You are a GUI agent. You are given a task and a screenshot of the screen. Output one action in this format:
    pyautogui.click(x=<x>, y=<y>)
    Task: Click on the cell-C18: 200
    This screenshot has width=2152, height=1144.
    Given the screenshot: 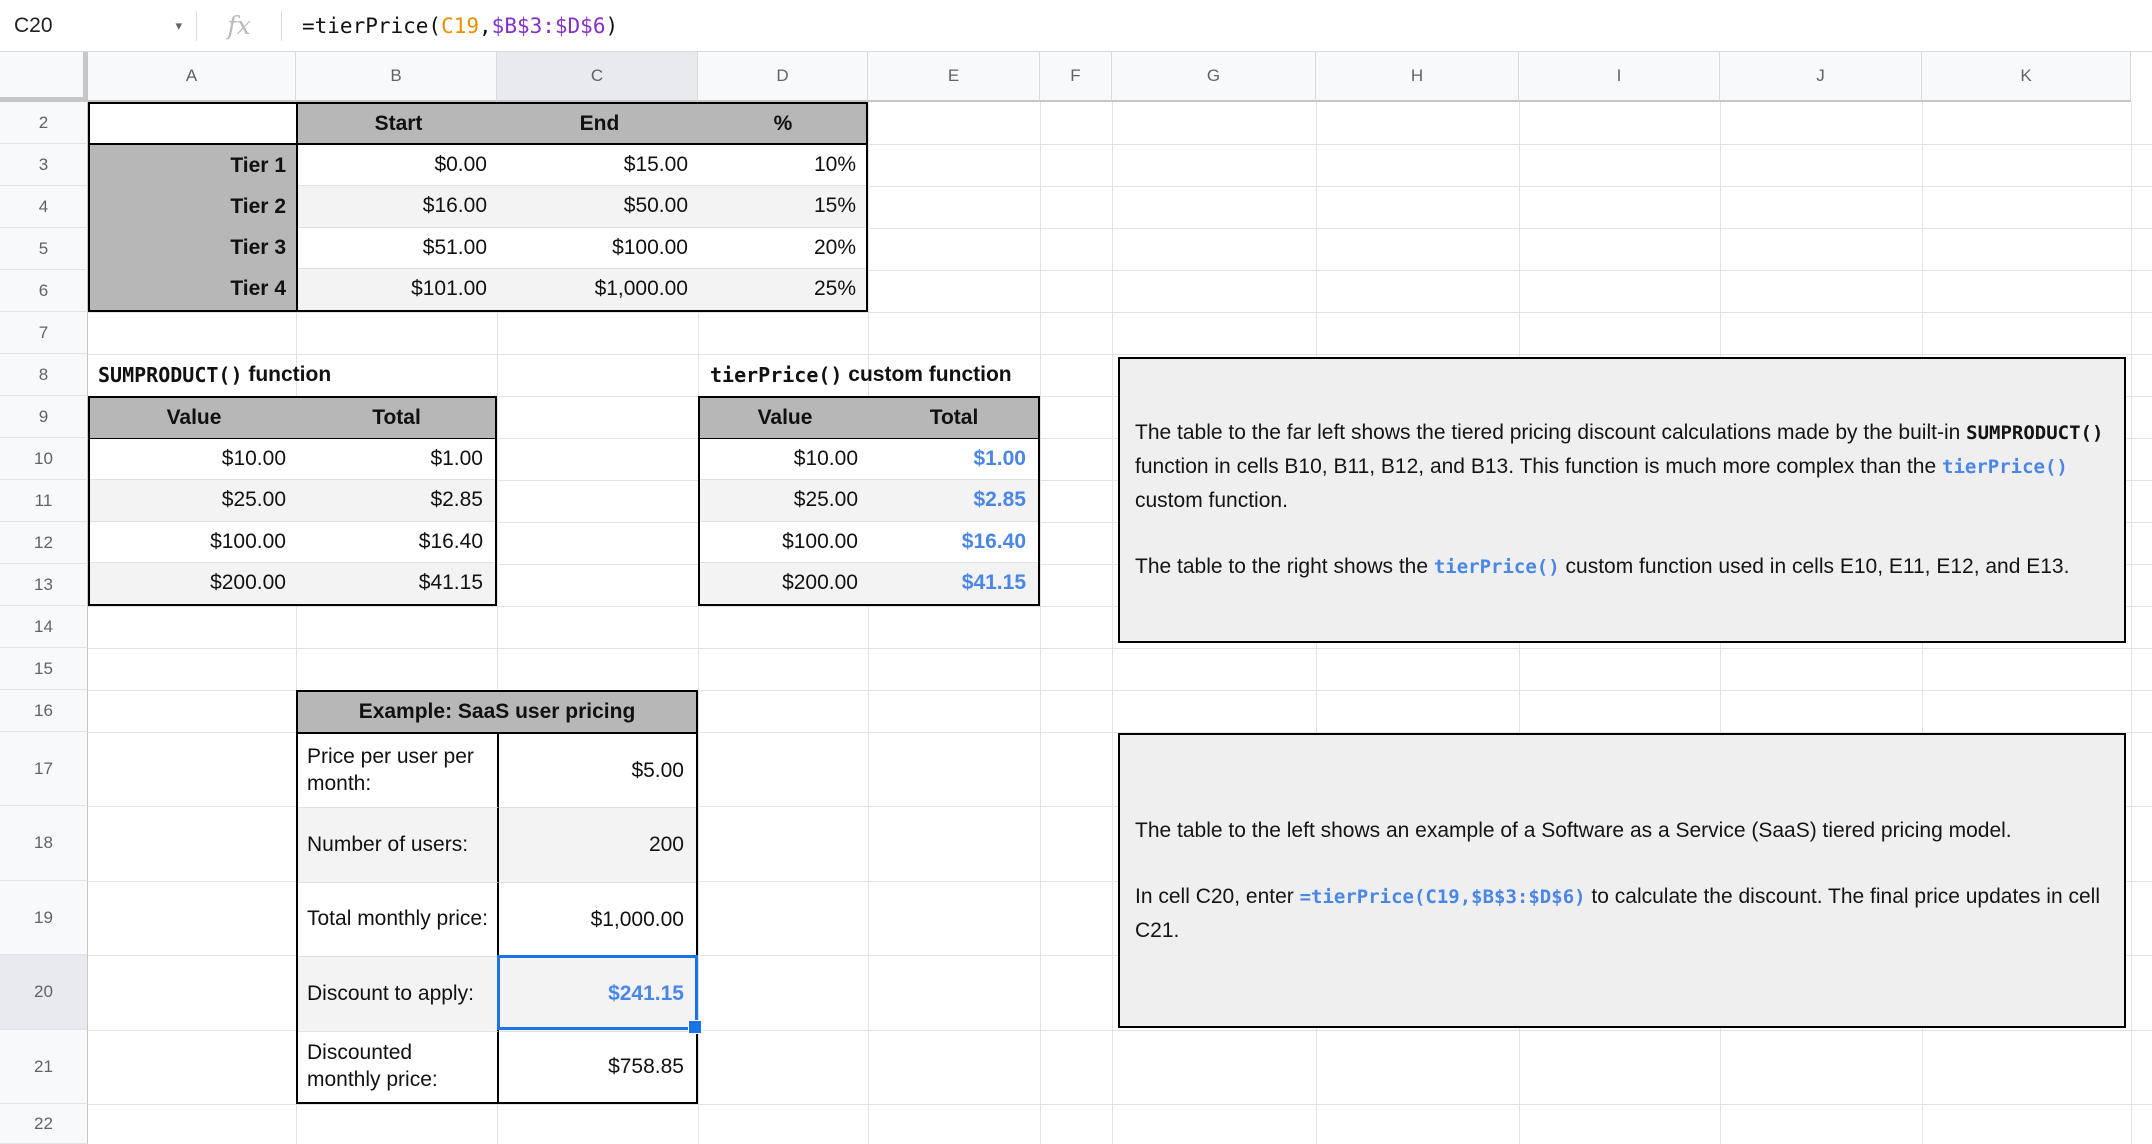 What is the action you would take?
    pyautogui.click(x=597, y=845)
    